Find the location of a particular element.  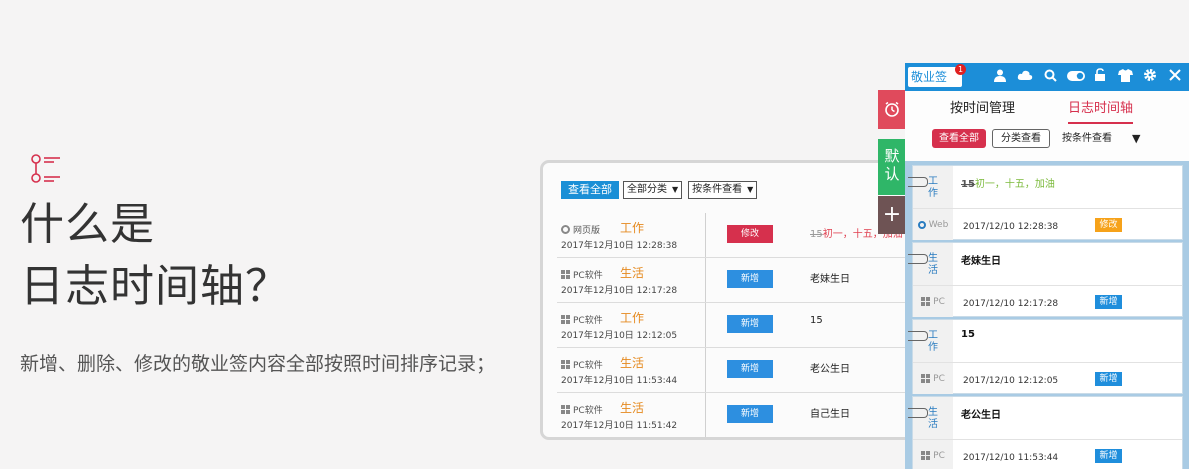

card-content-strike: 15 is located at coordinates (968, 184).